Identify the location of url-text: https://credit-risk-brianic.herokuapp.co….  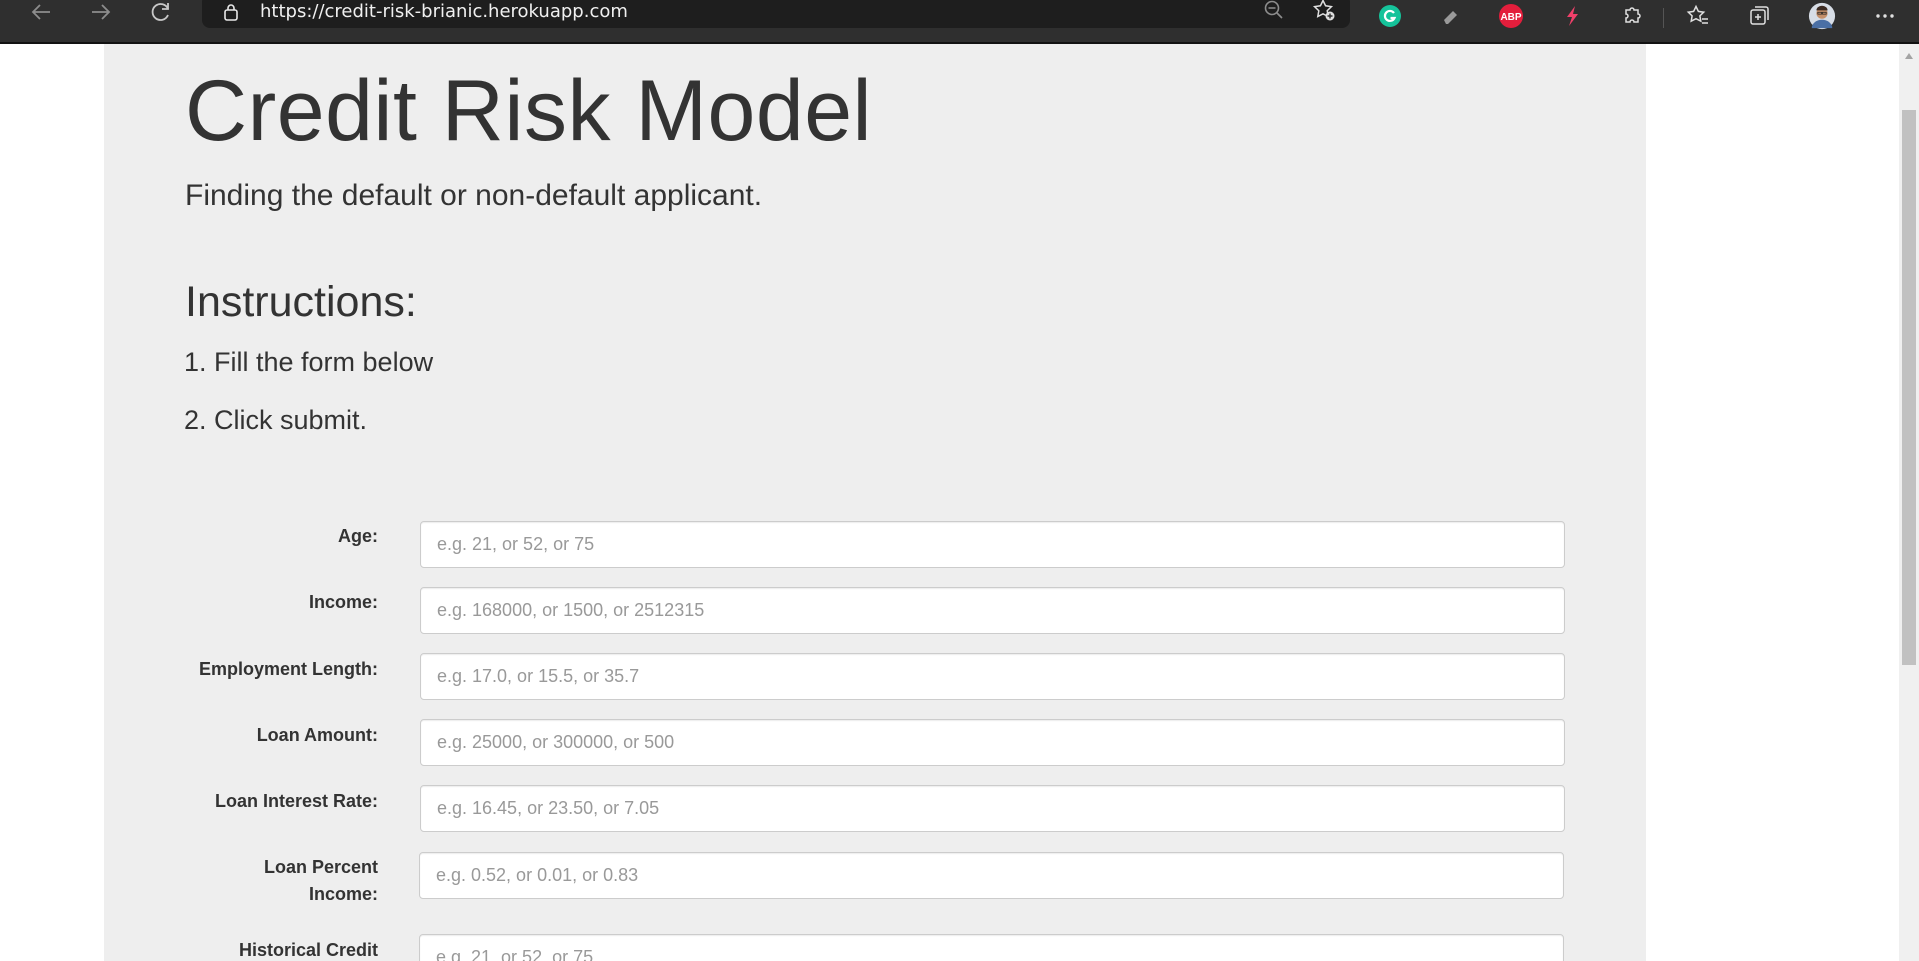
(444, 11).